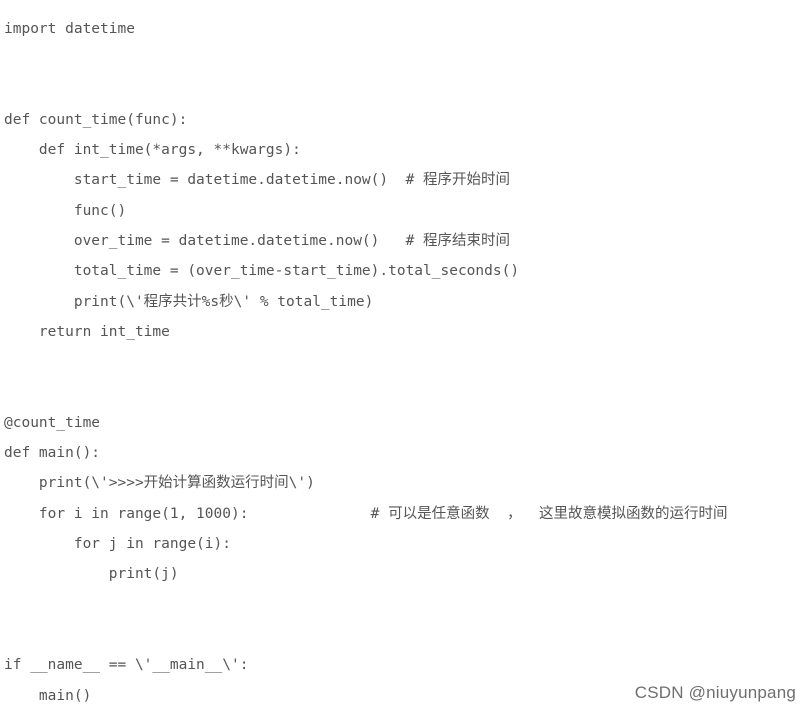 The height and width of the screenshot is (711, 810). Describe the element at coordinates (117, 544) in the screenshot. I see `code-line-18: for j in range(i):` at that location.